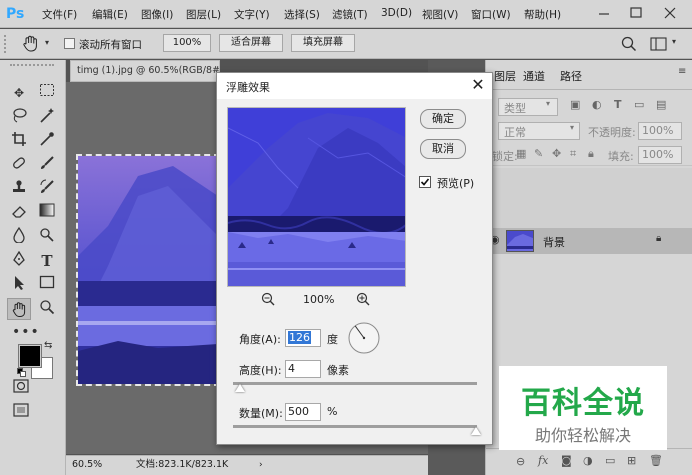 The width and height of the screenshot is (692, 475). What do you see at coordinates (443, 149) in the screenshot?
I see `cancel-button: 取消` at bounding box center [443, 149].